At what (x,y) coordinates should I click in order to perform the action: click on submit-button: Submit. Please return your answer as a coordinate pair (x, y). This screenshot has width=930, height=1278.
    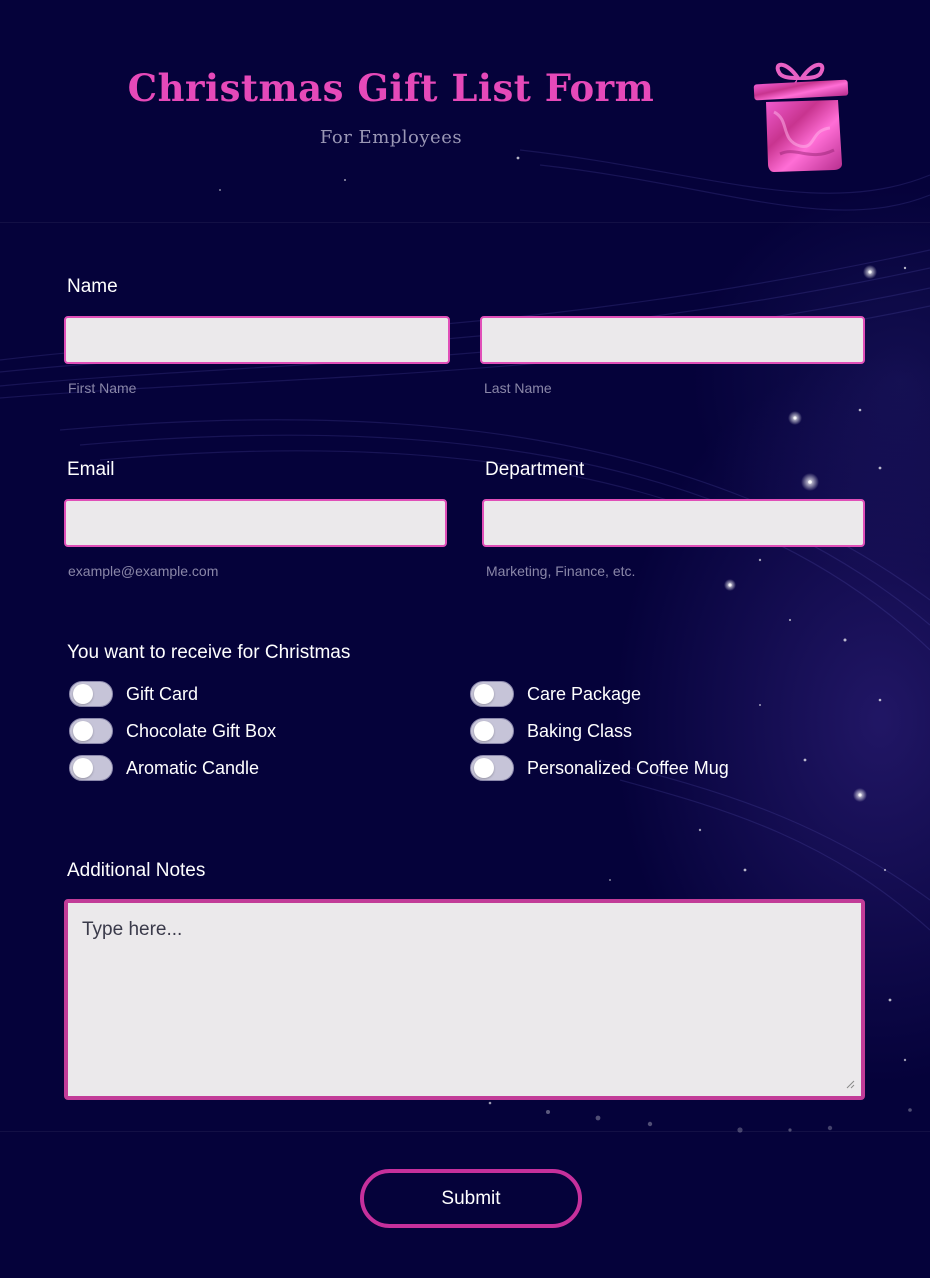
    Looking at the image, I should click on (471, 1198).